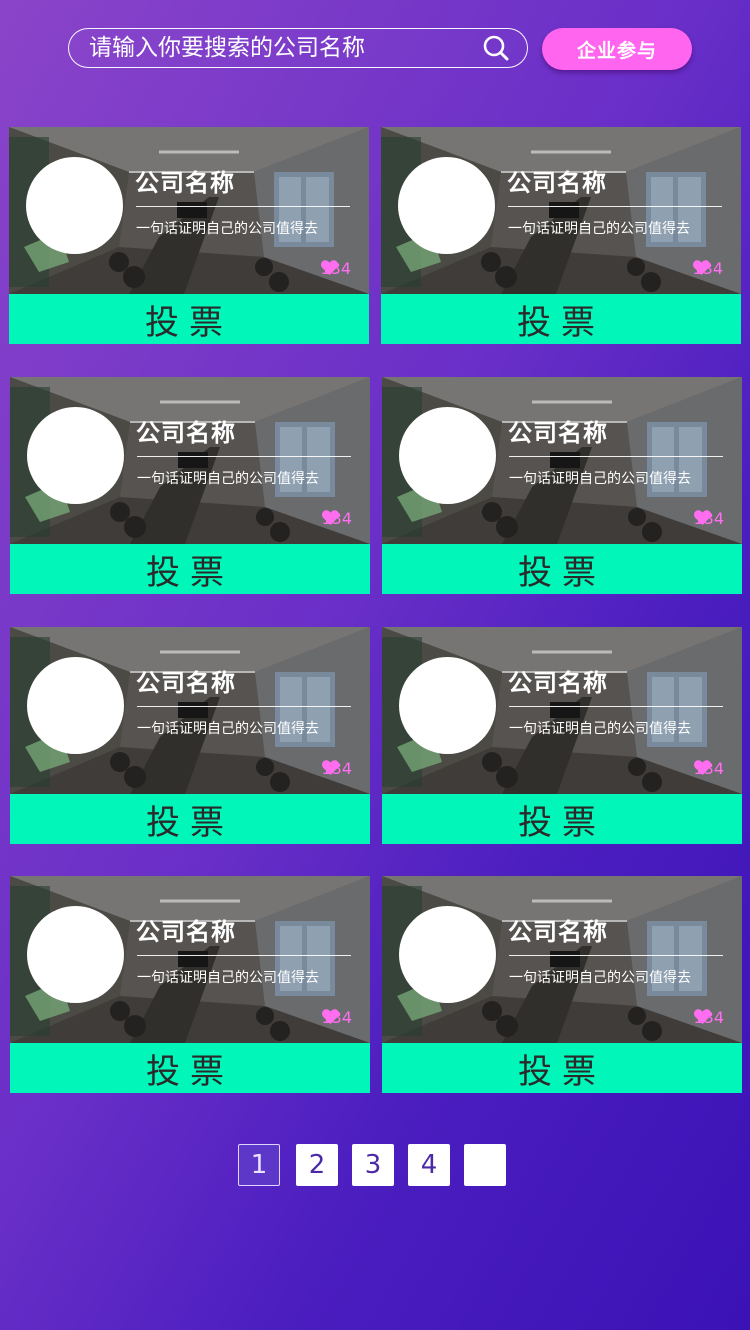 This screenshot has height=1330, width=750. What do you see at coordinates (259, 1165) in the screenshot?
I see `page-button-1: 1` at bounding box center [259, 1165].